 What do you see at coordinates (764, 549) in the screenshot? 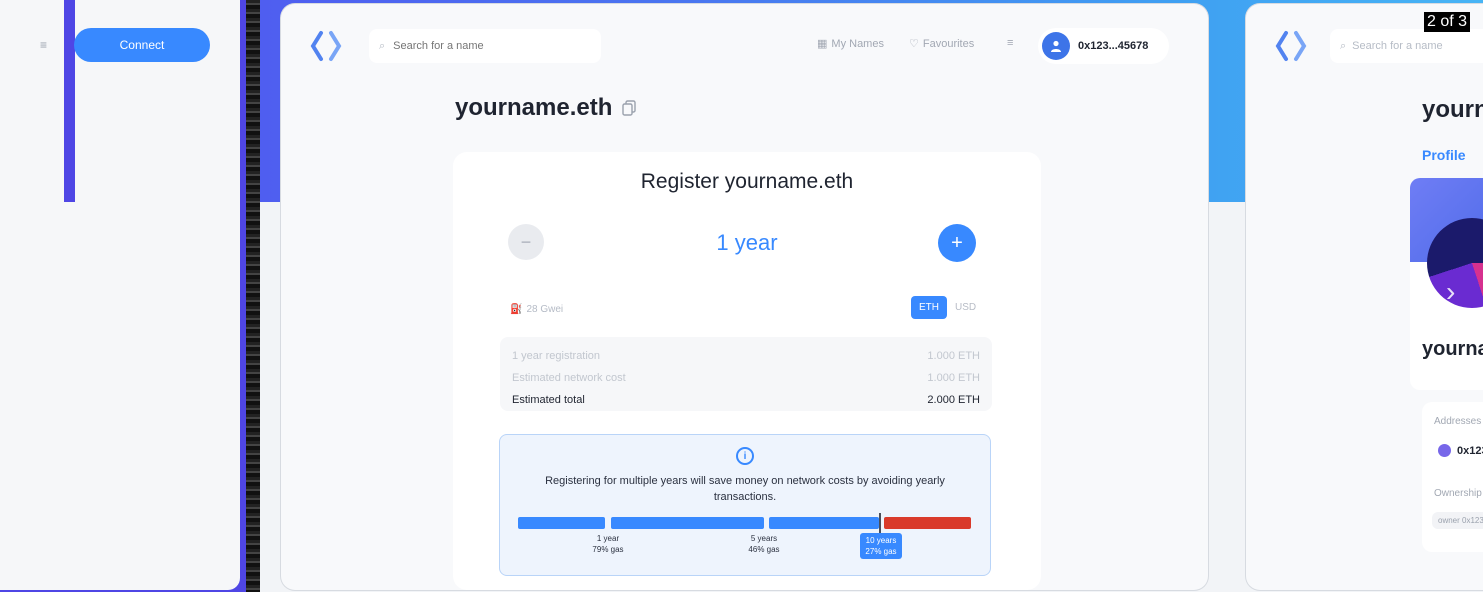
I see `savings-mark-sub: 46% gas` at bounding box center [764, 549].